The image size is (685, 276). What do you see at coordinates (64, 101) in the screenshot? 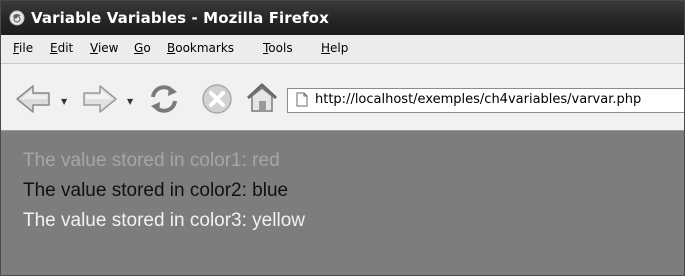
I see `back-dropdown-icon: ▼` at bounding box center [64, 101].